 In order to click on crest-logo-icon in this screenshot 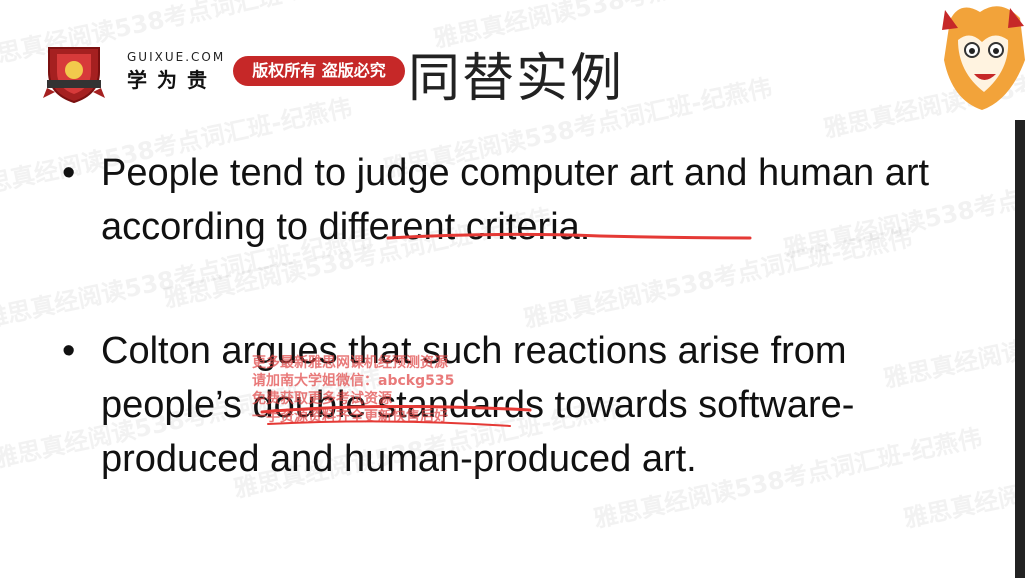, I will do `click(74, 73)`.